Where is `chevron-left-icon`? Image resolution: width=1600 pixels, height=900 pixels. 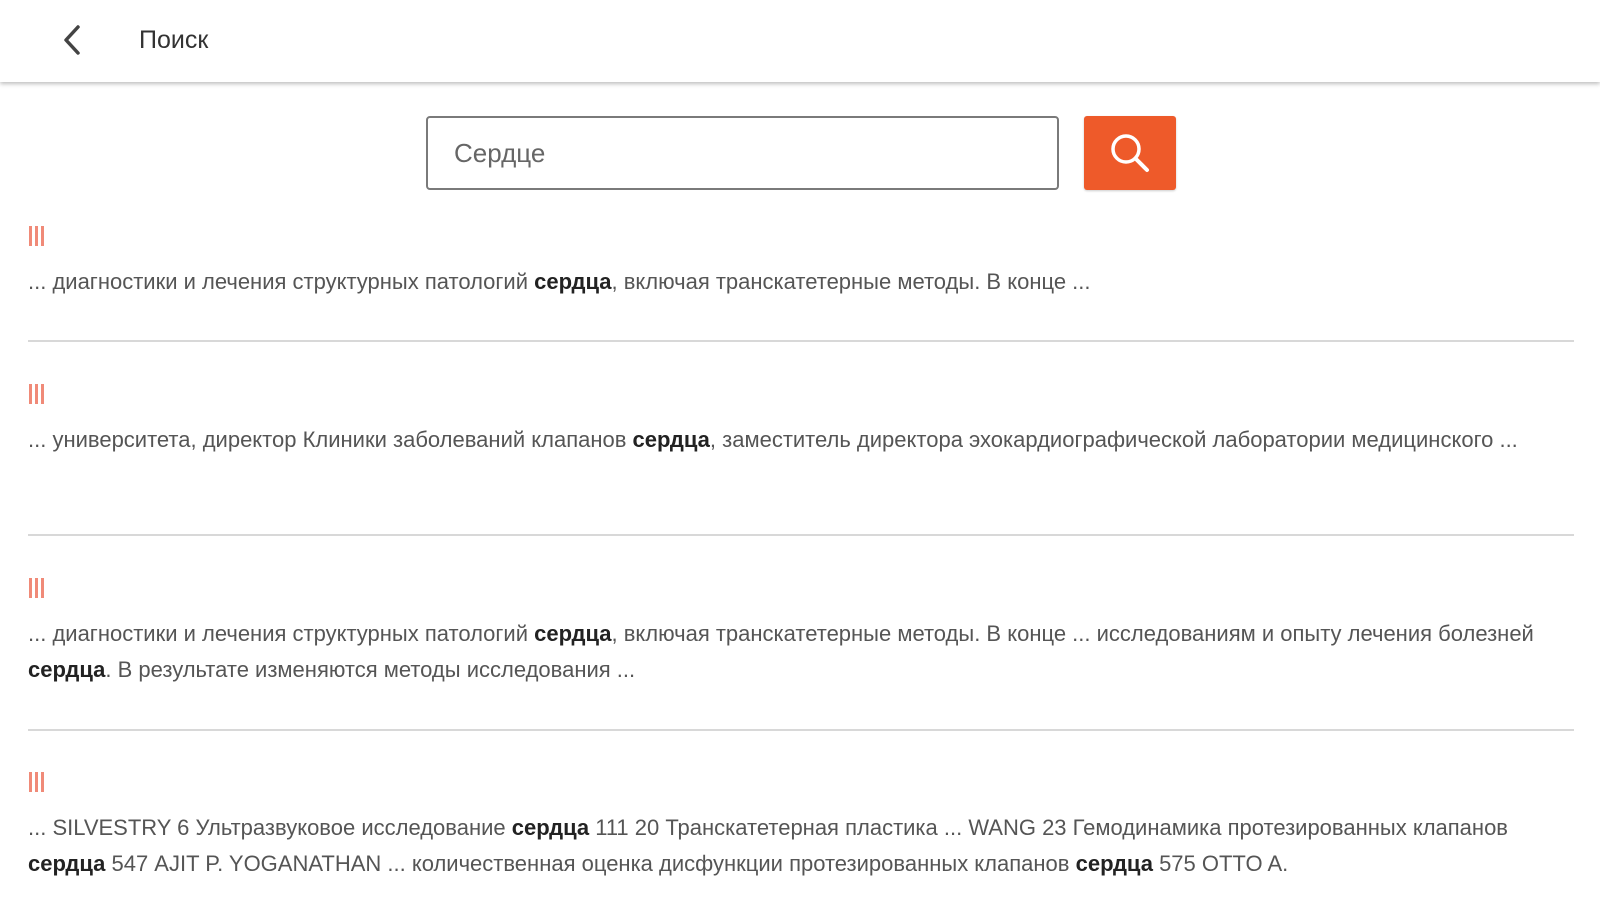
chevron-left-icon is located at coordinates (72, 40).